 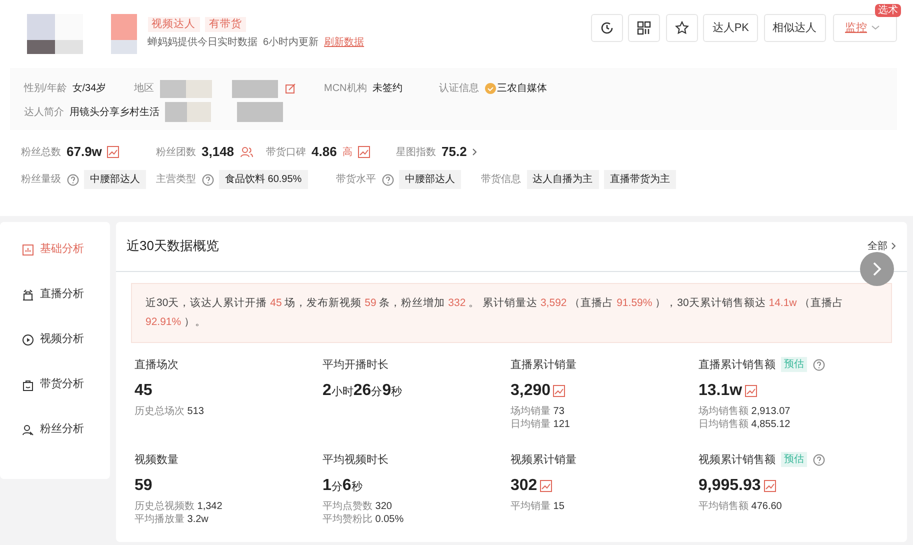 I want to click on stat-detail: 历史总场次 513, so click(x=169, y=411).